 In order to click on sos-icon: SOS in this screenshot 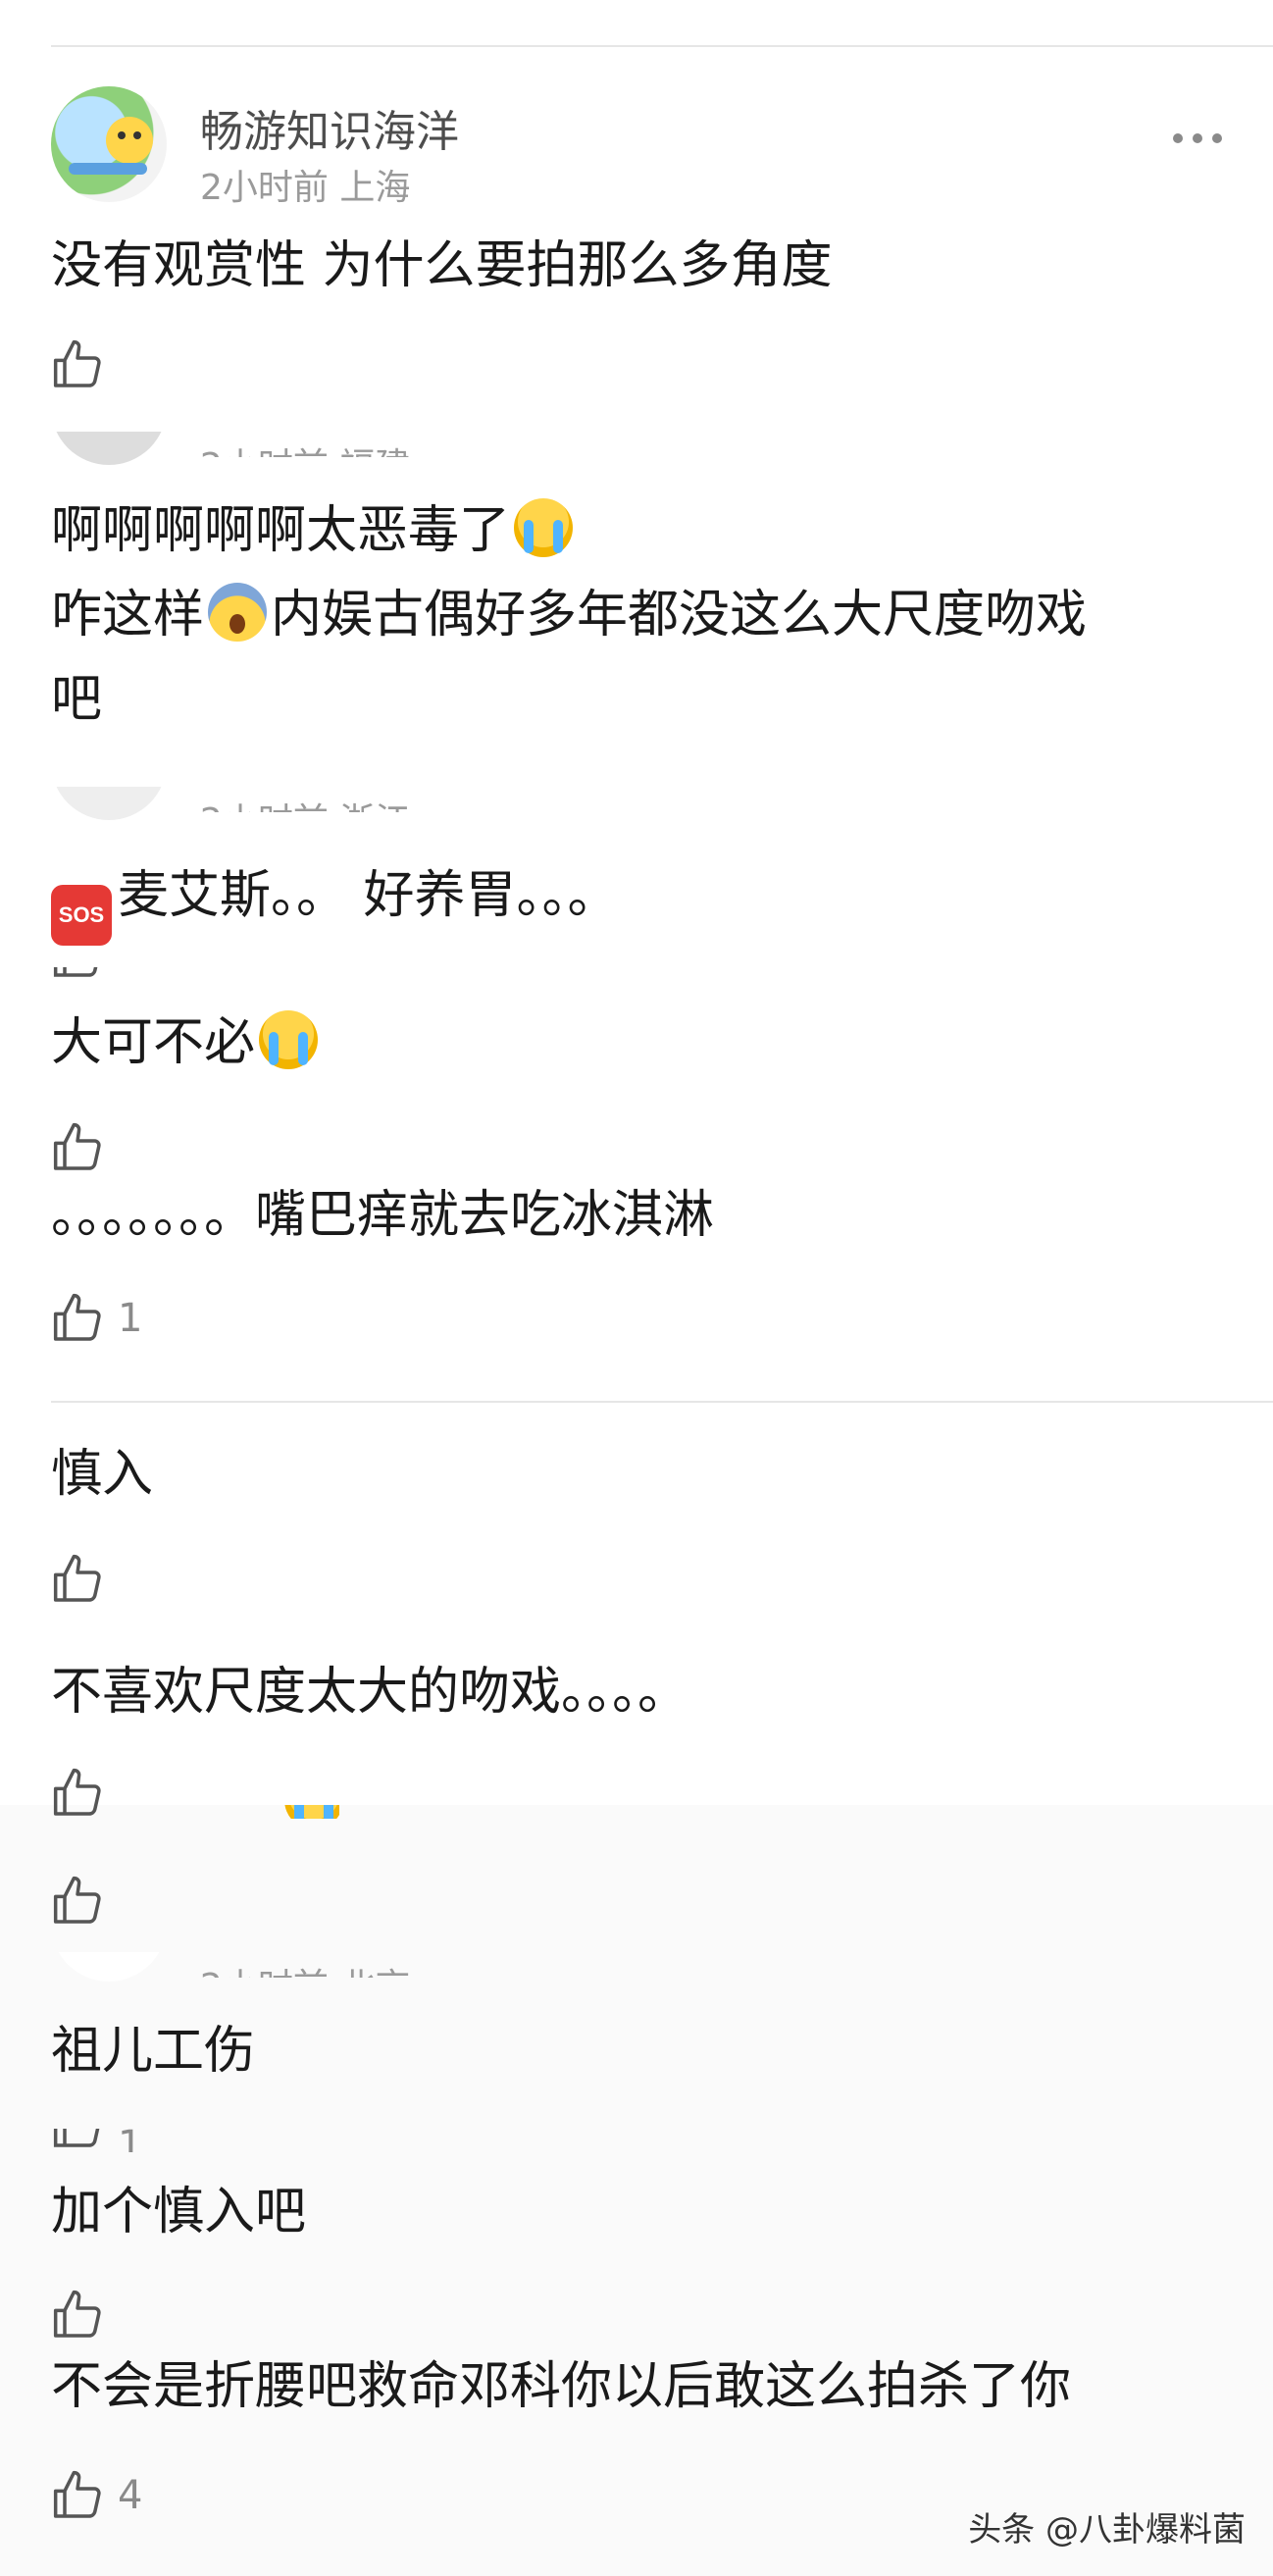, I will do `click(81, 915)`.